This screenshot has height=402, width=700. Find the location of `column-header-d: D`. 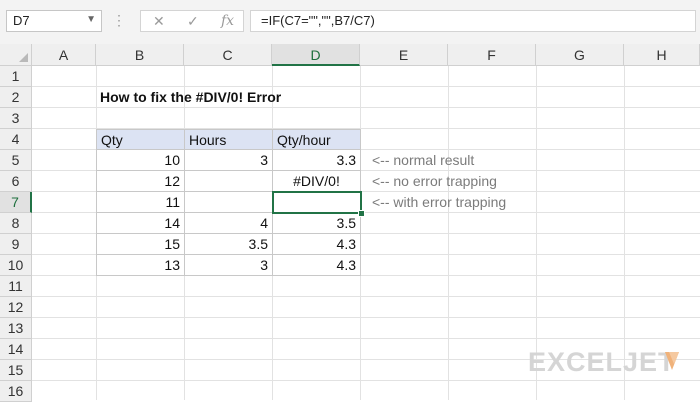

column-header-d: D is located at coordinates (316, 55).